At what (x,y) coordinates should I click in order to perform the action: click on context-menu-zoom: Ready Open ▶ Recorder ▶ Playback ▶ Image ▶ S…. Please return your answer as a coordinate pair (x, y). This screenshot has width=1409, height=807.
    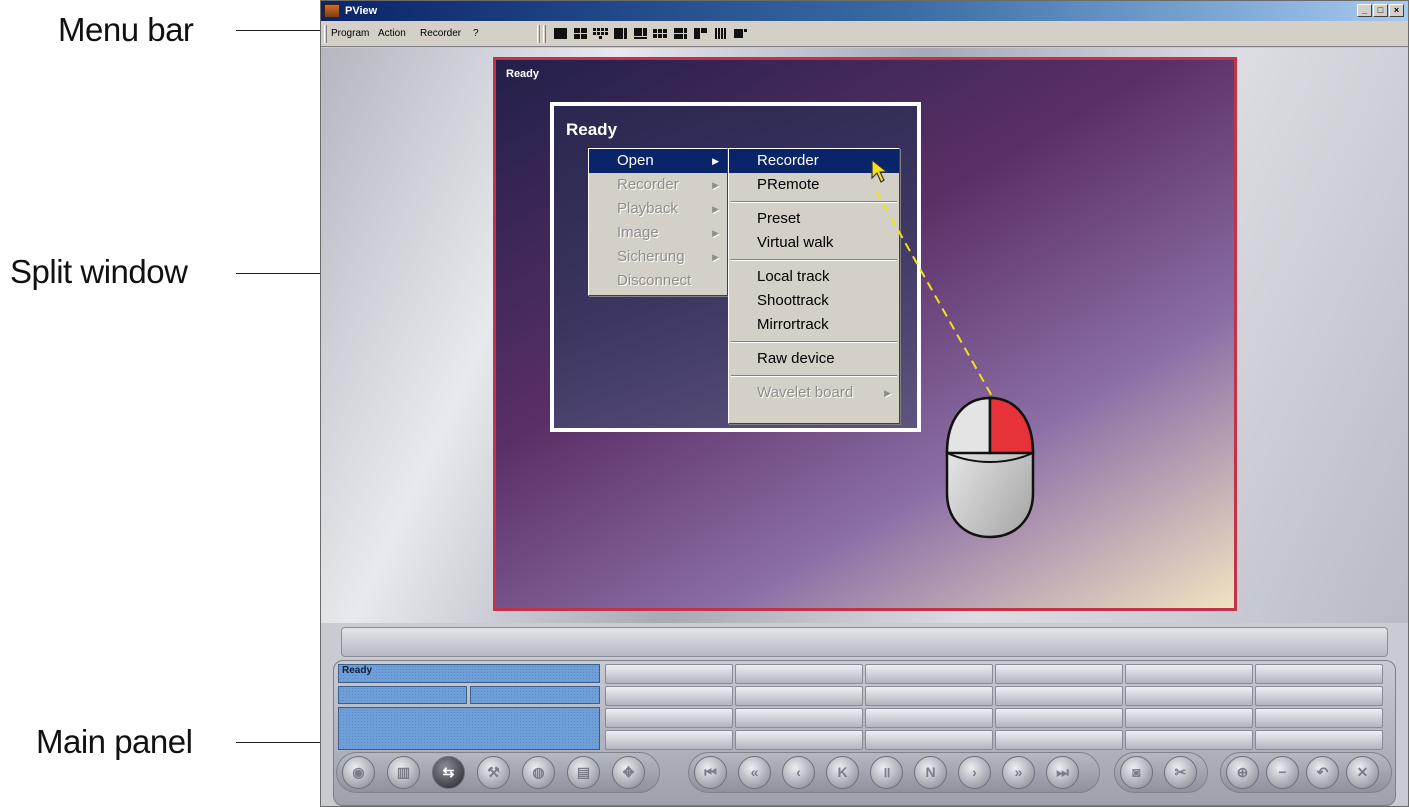
    Looking at the image, I should click on (735, 267).